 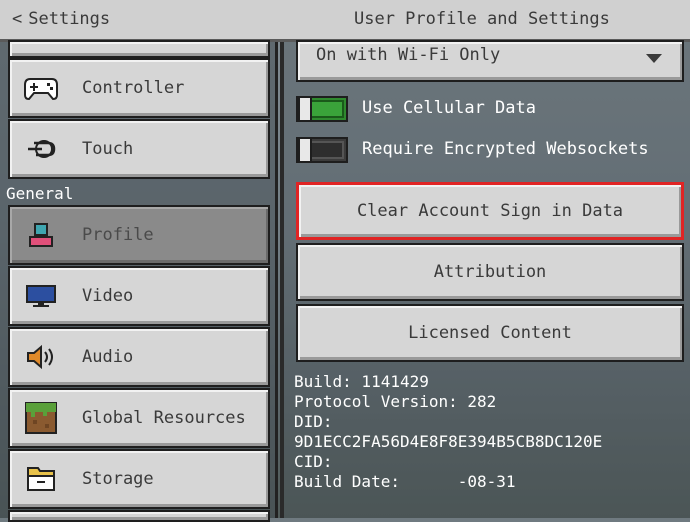 I want to click on sidebar-item-partial, so click(x=139, y=49).